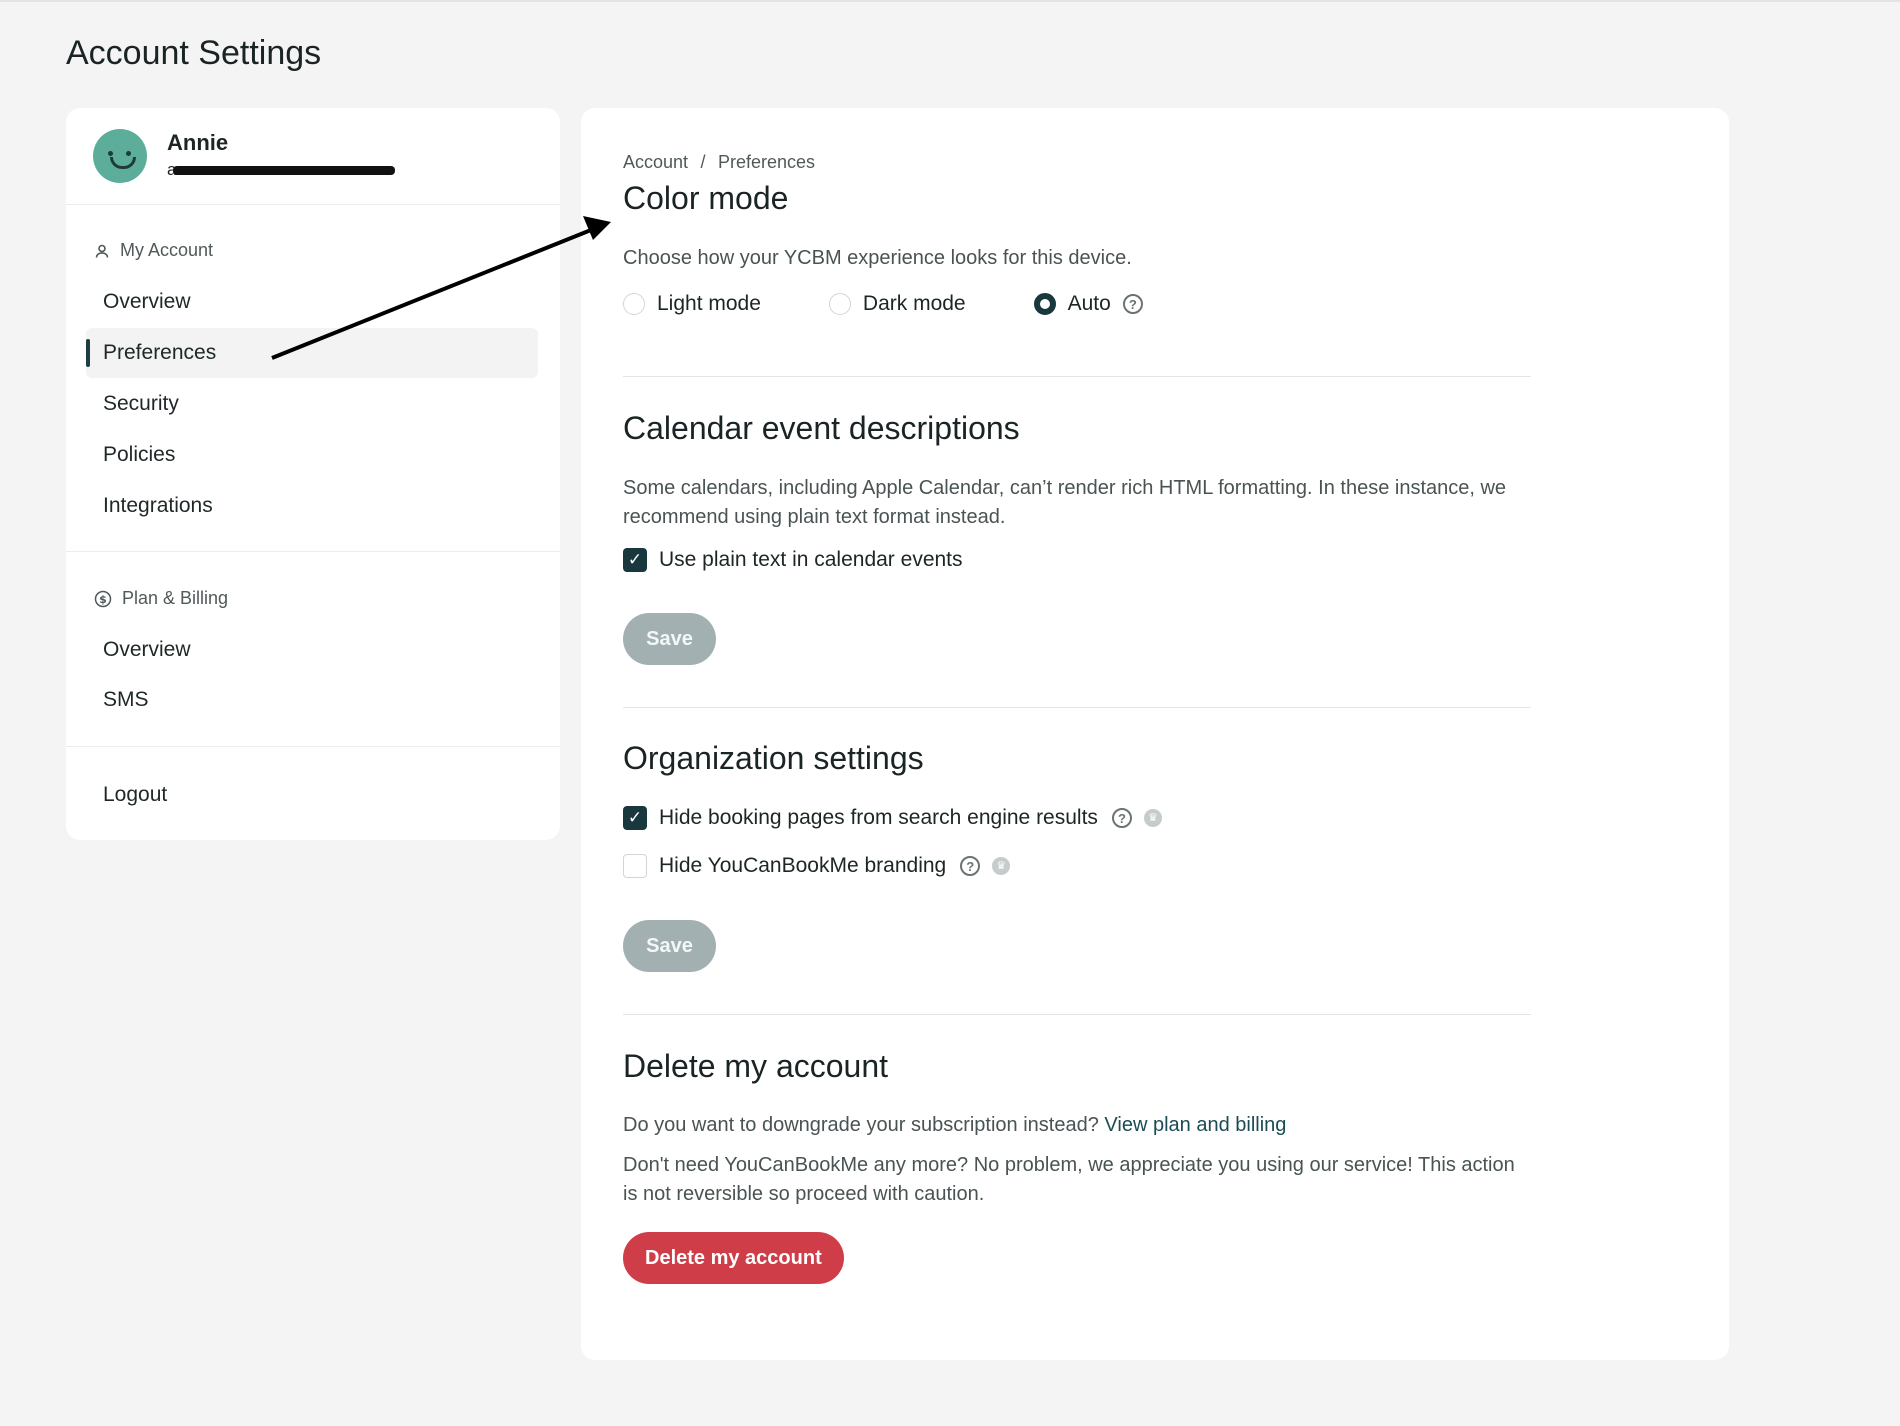 This screenshot has width=1900, height=1426. I want to click on breadcrumb: Account / Preferences, so click(1077, 162).